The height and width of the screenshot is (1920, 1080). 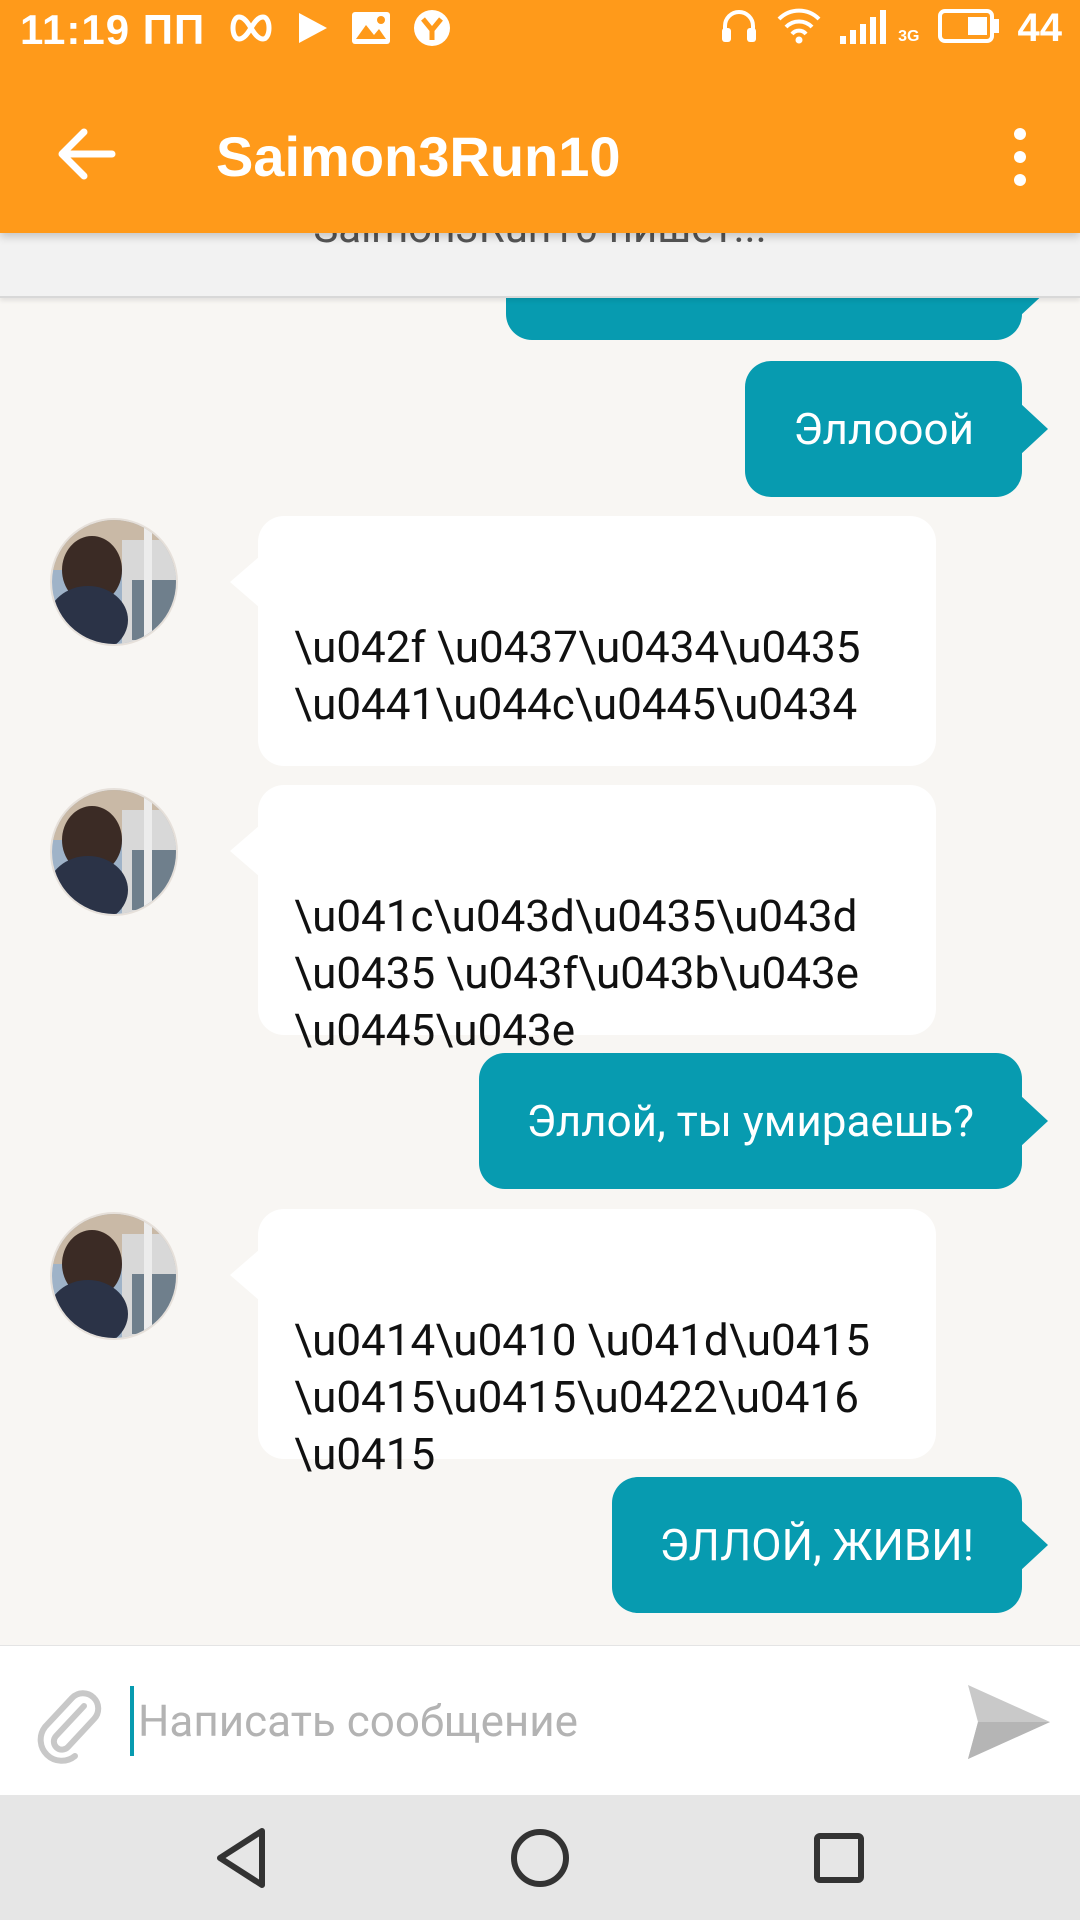 I want to click on chat-title: Saimon3Run10, so click(x=418, y=156).